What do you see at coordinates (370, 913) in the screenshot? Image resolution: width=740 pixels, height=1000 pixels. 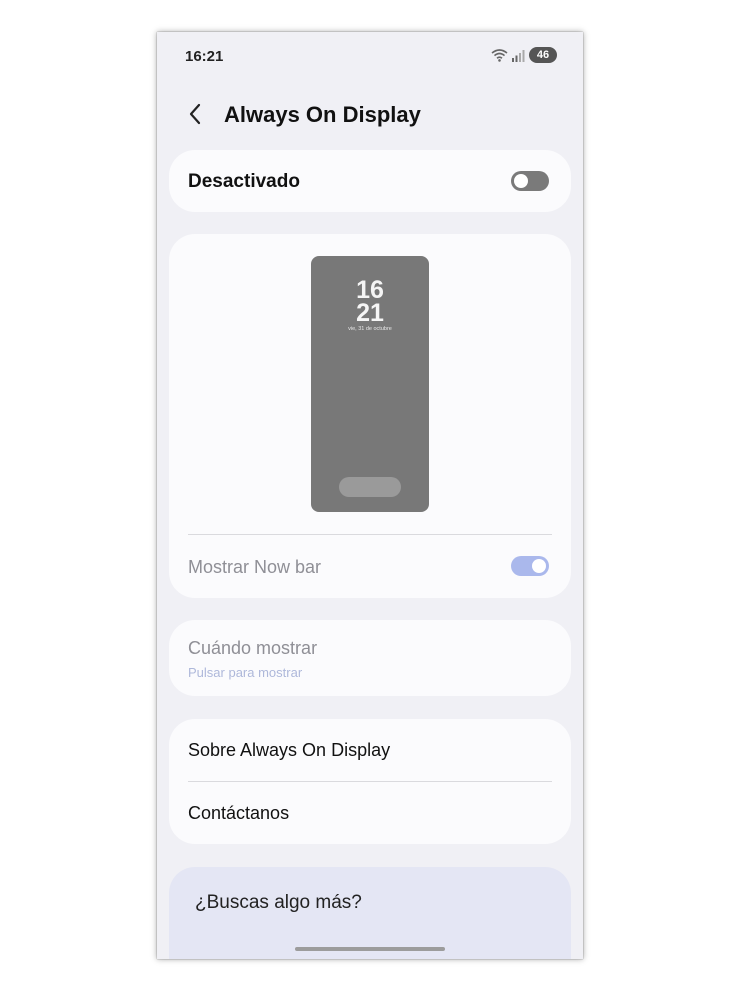 I see `suggestions-card: ¿Buscas algo más?` at bounding box center [370, 913].